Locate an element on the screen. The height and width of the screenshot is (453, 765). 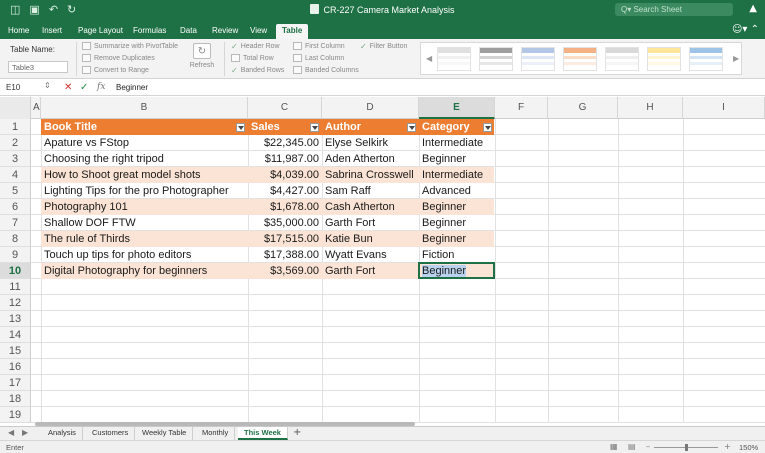
cell-sales: $4,039.00 is located at coordinates (285, 175).